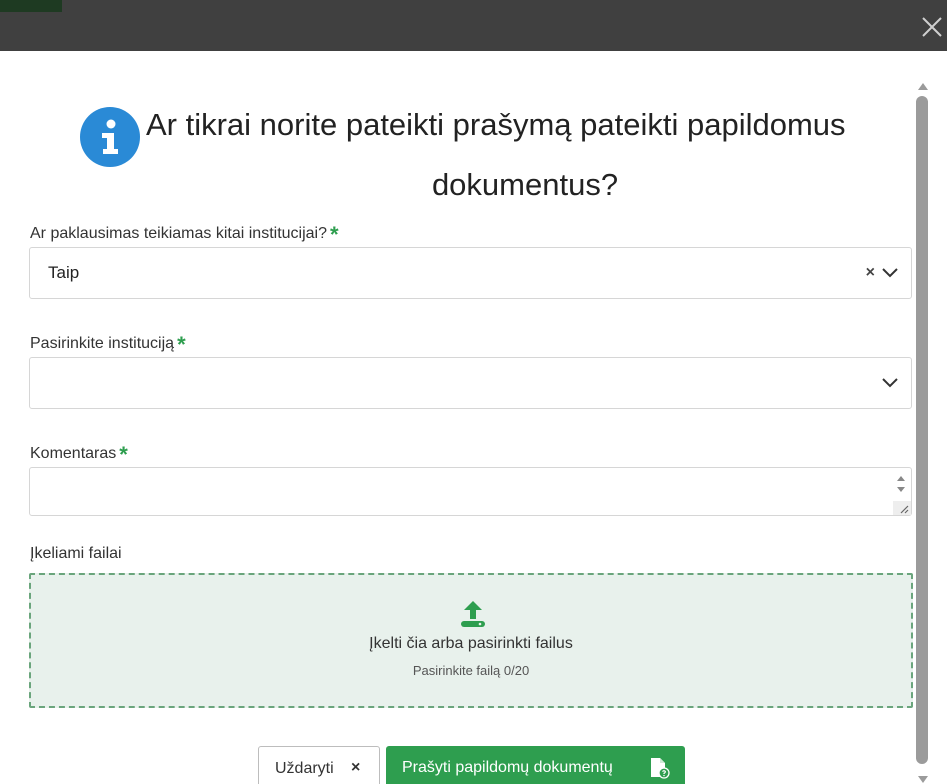  I want to click on scrollbar, so click(923, 432).